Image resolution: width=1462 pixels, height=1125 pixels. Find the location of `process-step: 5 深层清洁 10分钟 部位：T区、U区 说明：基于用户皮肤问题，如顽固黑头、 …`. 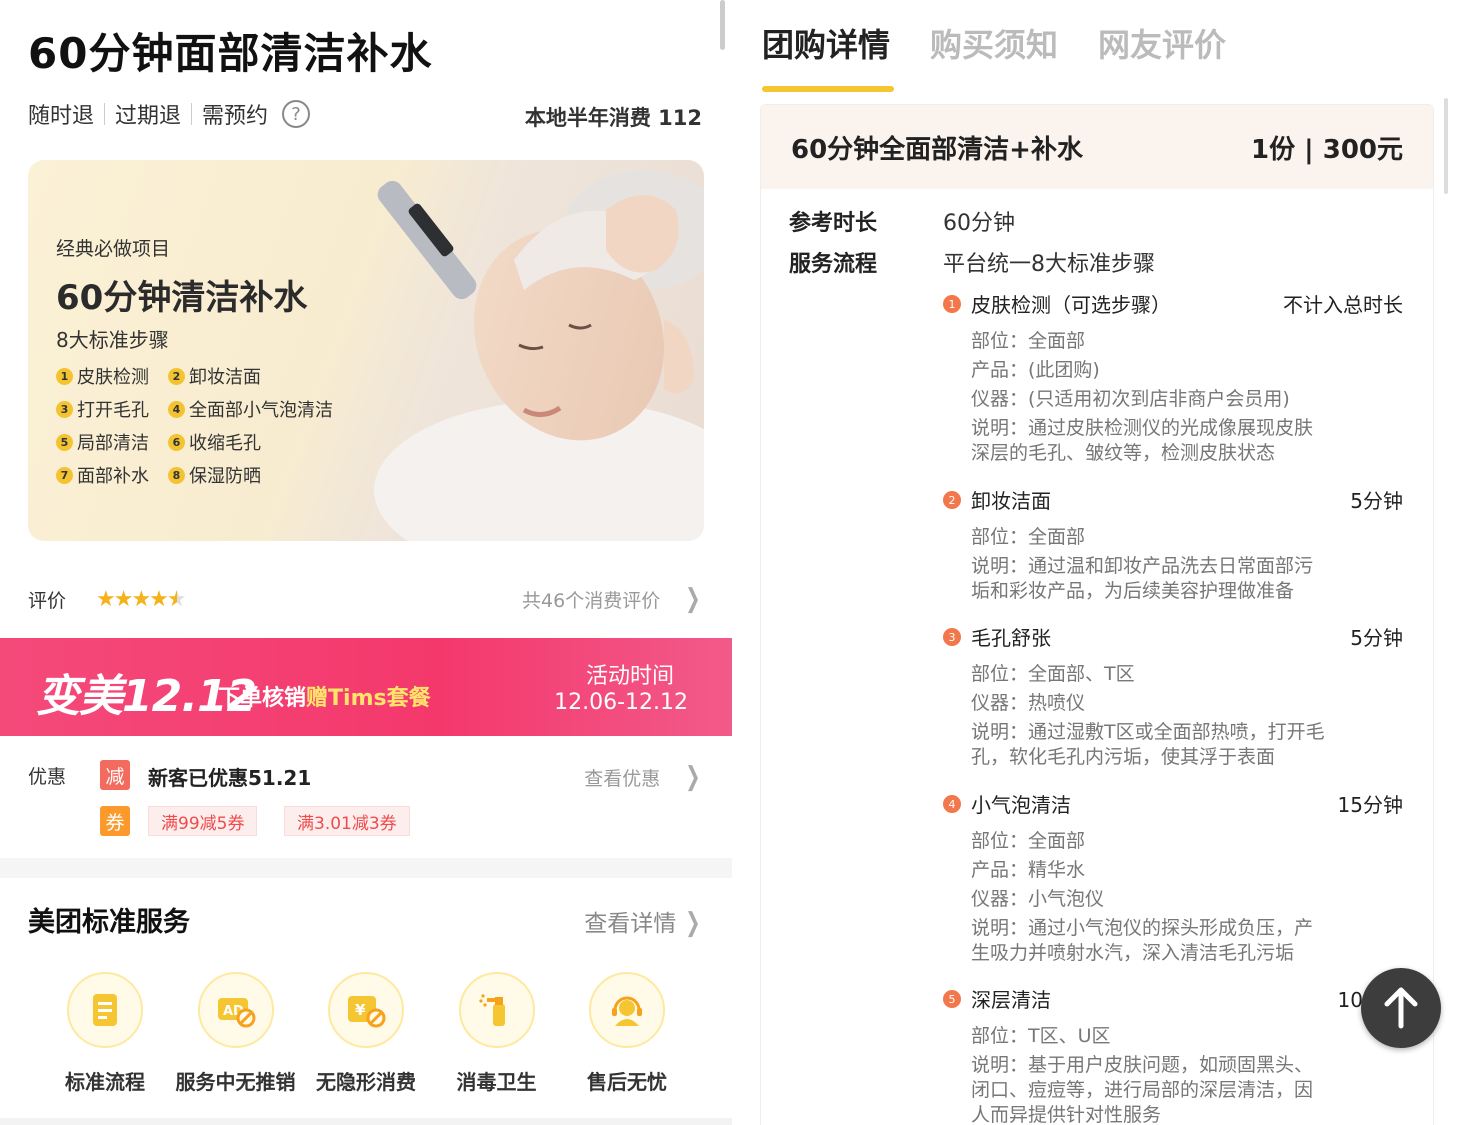

process-step: 5 深层清洁 10分钟 部位：T区、U区 说明：基于用户皮肤问题，如顽固黑头、 … is located at coordinates (1173, 1054).